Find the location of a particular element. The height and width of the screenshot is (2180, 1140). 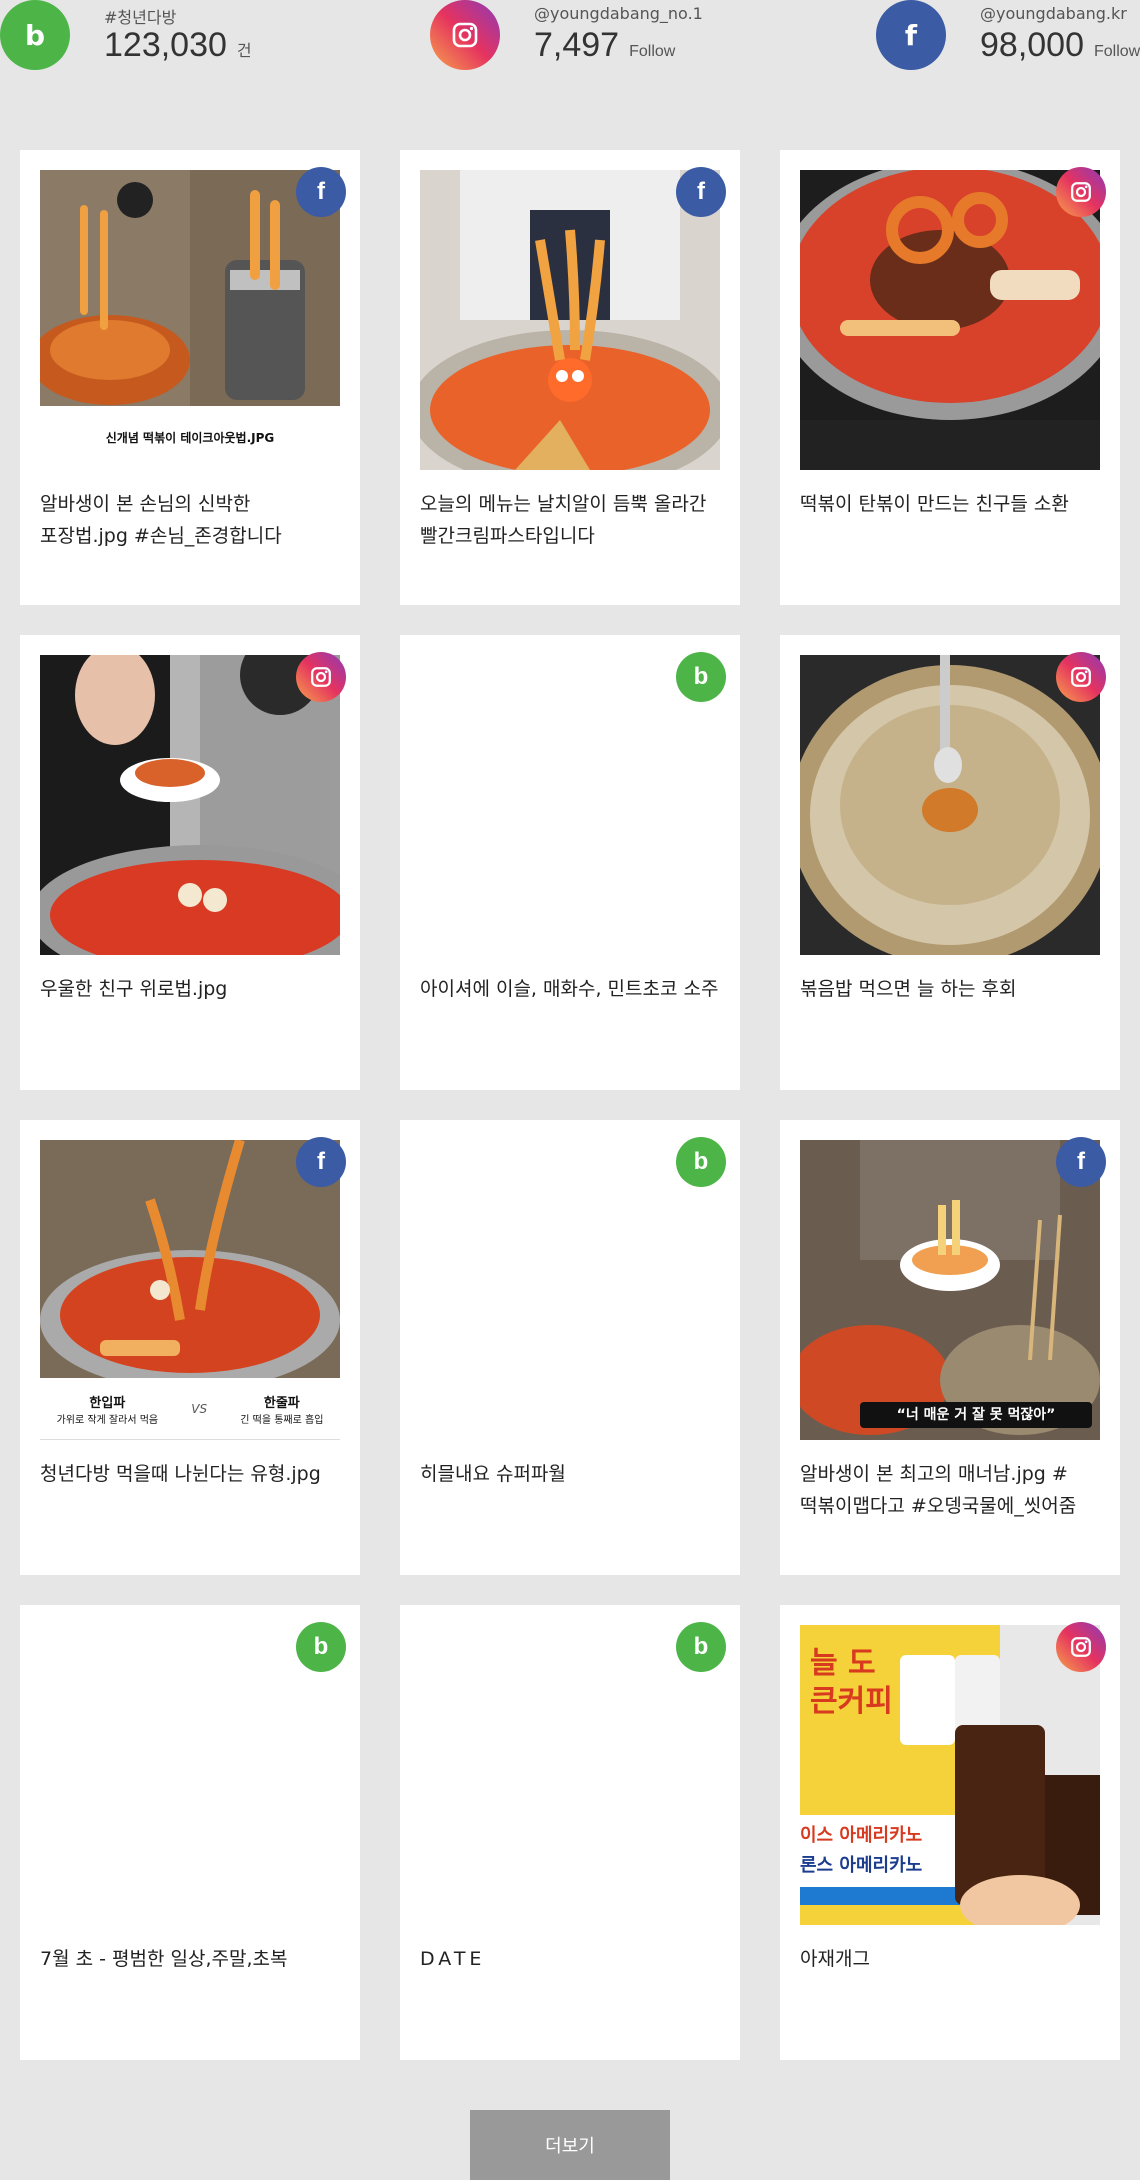

post-card: 우울한 친구 위로법.jpg is located at coordinates (190, 862).